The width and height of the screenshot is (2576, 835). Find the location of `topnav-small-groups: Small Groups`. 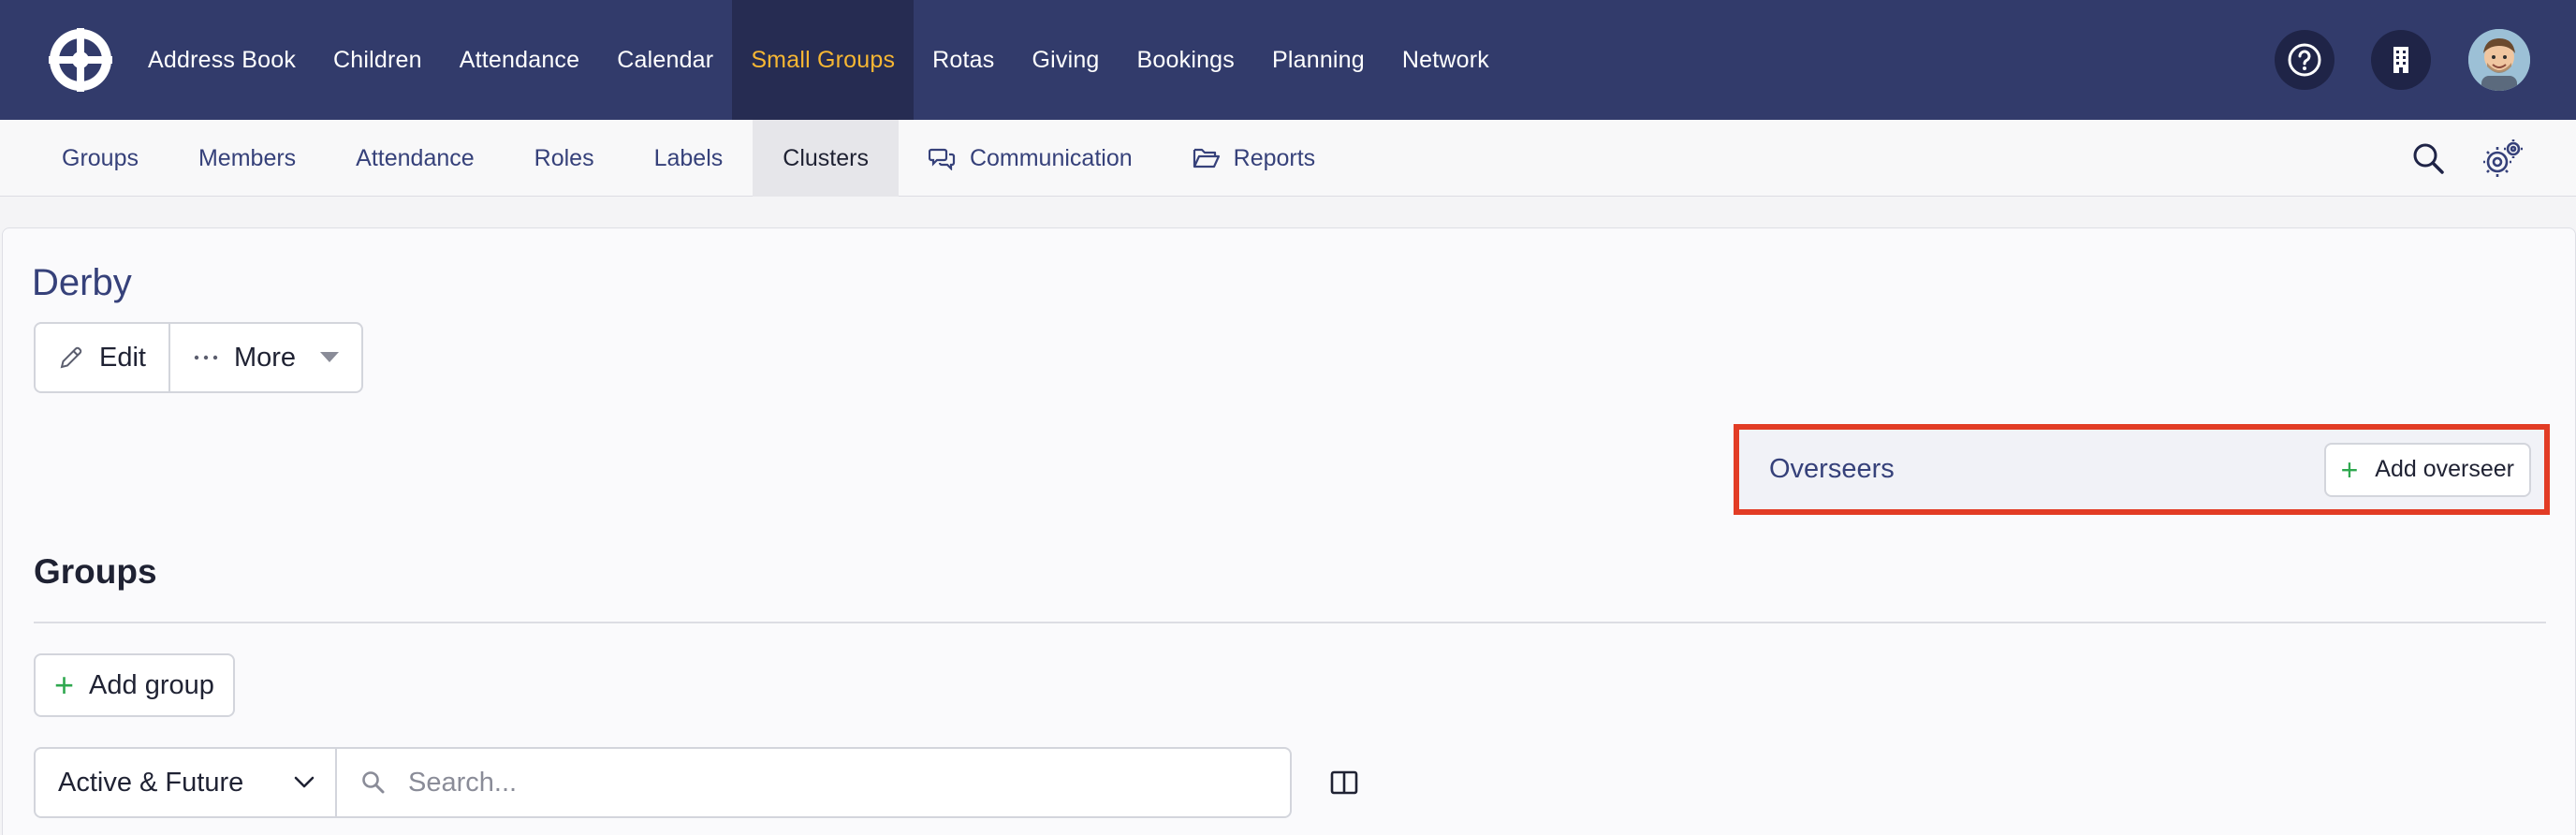

topnav-small-groups: Small Groups is located at coordinates (823, 60).